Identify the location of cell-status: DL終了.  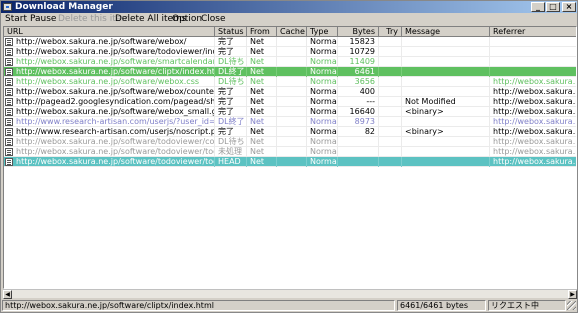
(231, 122).